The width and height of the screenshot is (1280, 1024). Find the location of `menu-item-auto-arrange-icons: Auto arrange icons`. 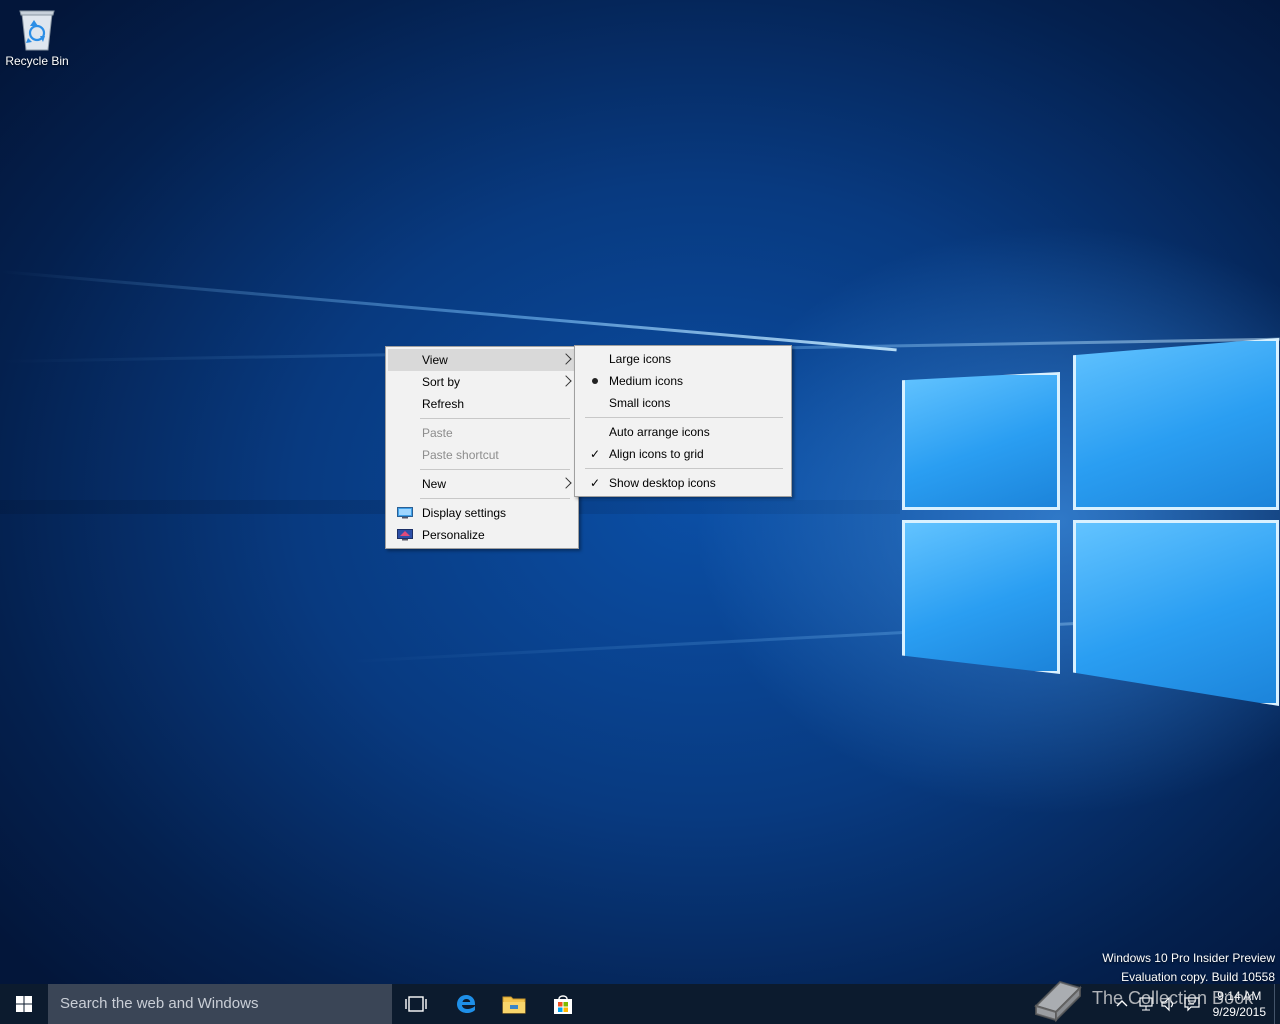

menu-item-auto-arrange-icons: Auto arrange icons is located at coordinates (683, 432).